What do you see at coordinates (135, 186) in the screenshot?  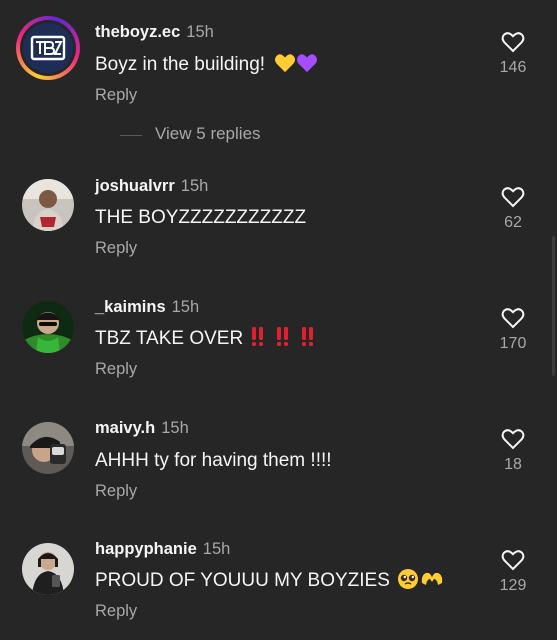 I see `username-text: joshualvrr` at bounding box center [135, 186].